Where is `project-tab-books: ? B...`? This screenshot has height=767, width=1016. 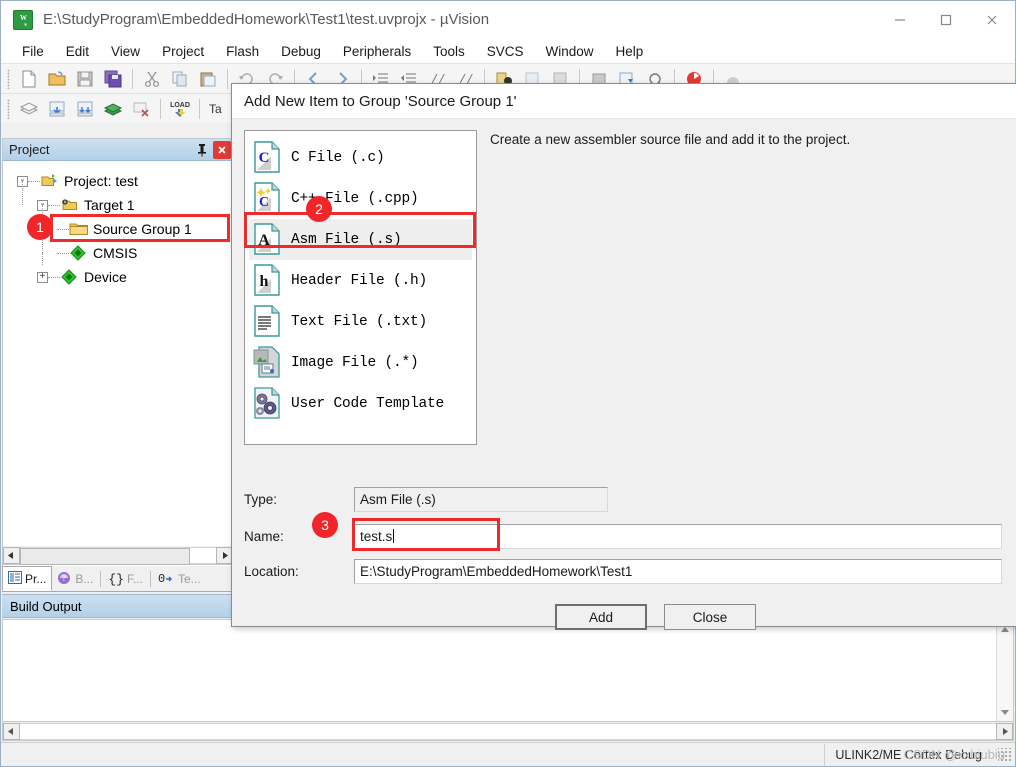 project-tab-books: ? B... is located at coordinates (75, 579).